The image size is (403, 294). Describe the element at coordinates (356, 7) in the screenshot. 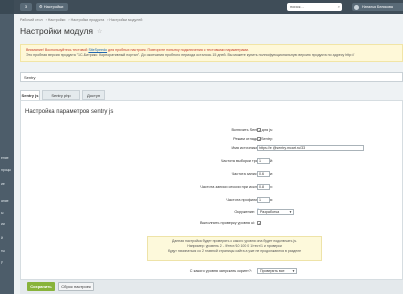

I see `avatar` at that location.